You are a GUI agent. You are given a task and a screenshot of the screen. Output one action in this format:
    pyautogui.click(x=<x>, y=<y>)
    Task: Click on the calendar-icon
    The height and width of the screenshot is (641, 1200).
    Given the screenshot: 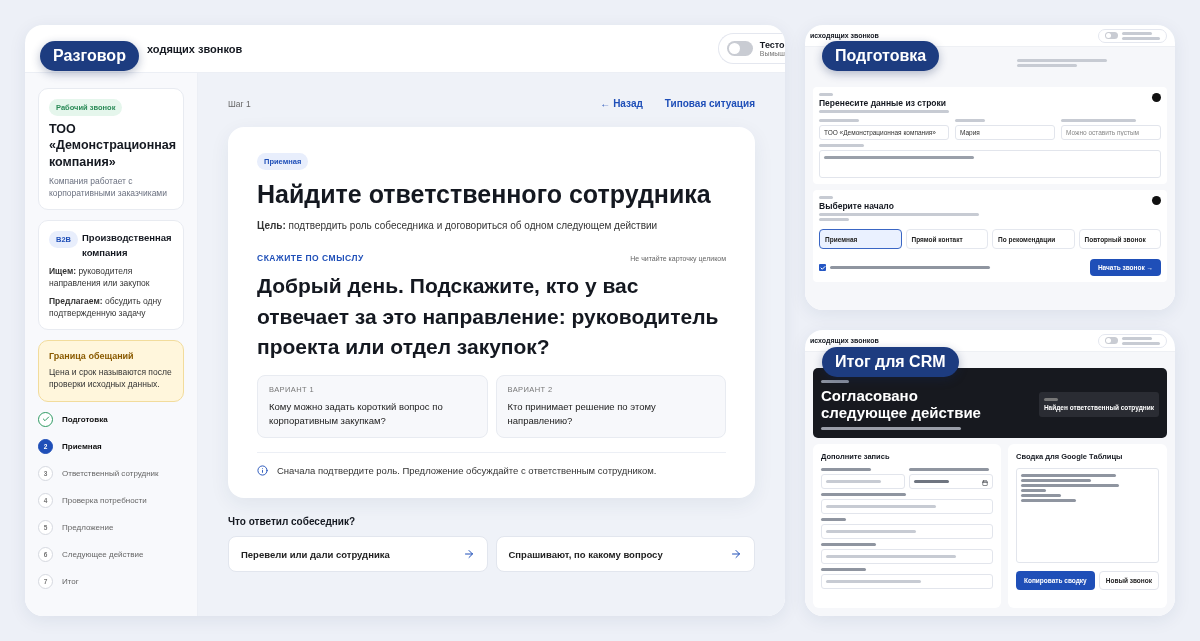 What is the action you would take?
    pyautogui.click(x=985, y=482)
    